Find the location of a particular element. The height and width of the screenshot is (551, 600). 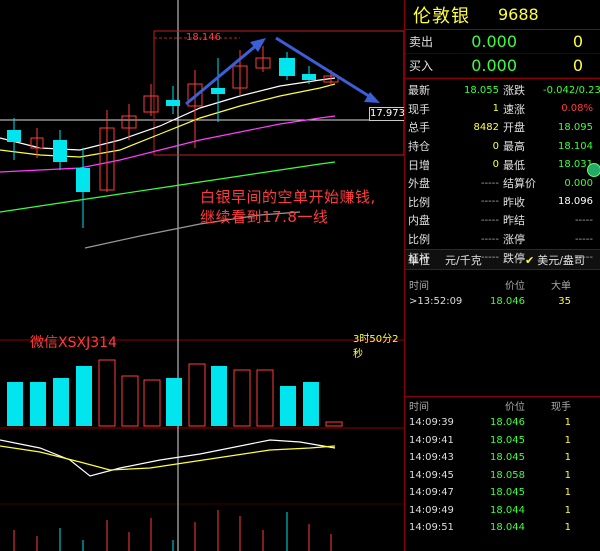

header-volume: 现手 is located at coordinates (561, 407).